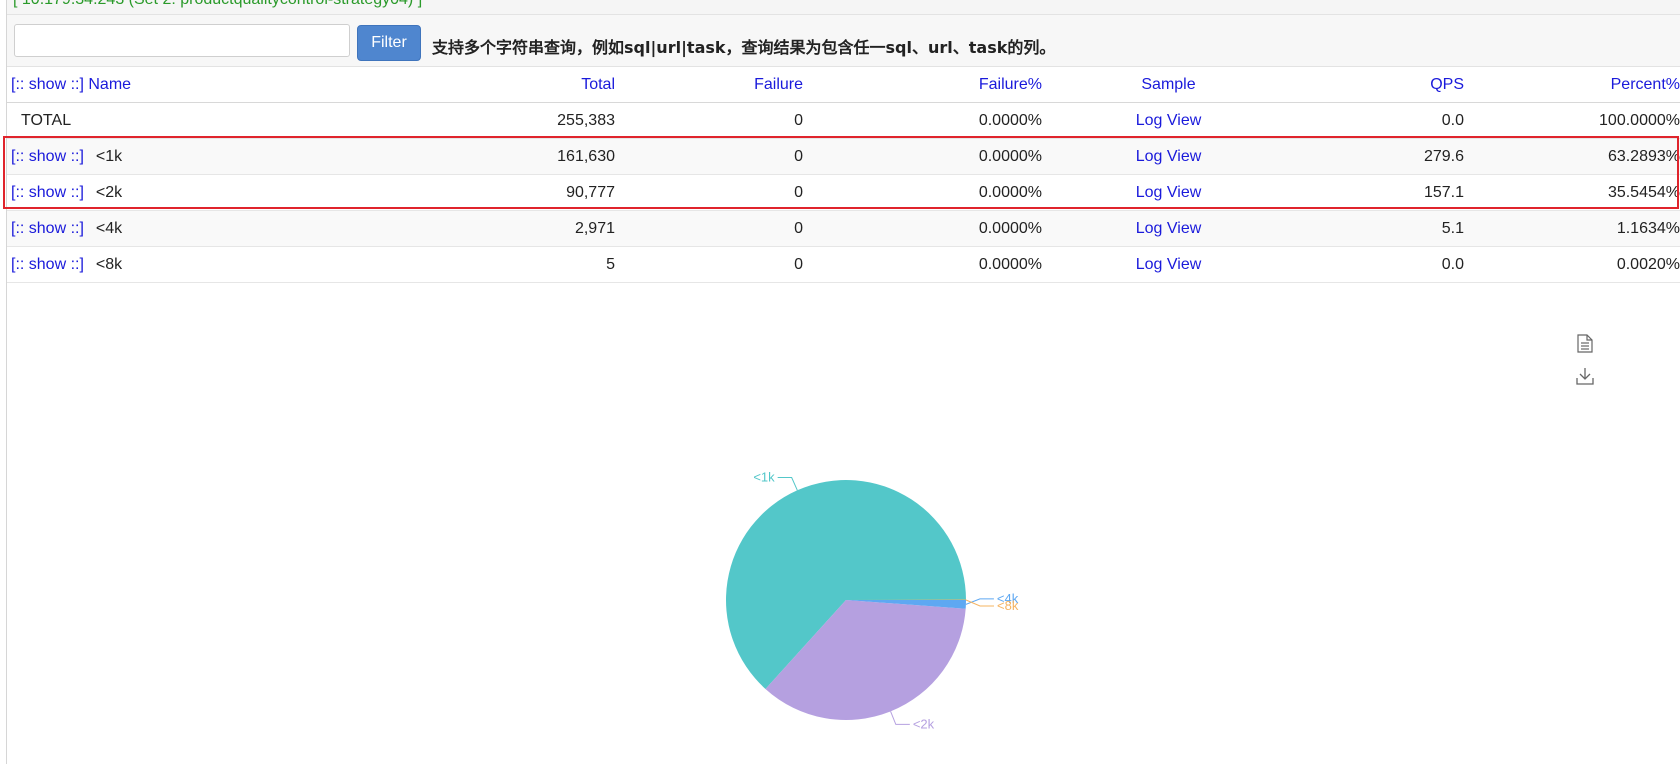 The width and height of the screenshot is (1680, 764). What do you see at coordinates (389, 43) in the screenshot?
I see `filter-button: Filter` at bounding box center [389, 43].